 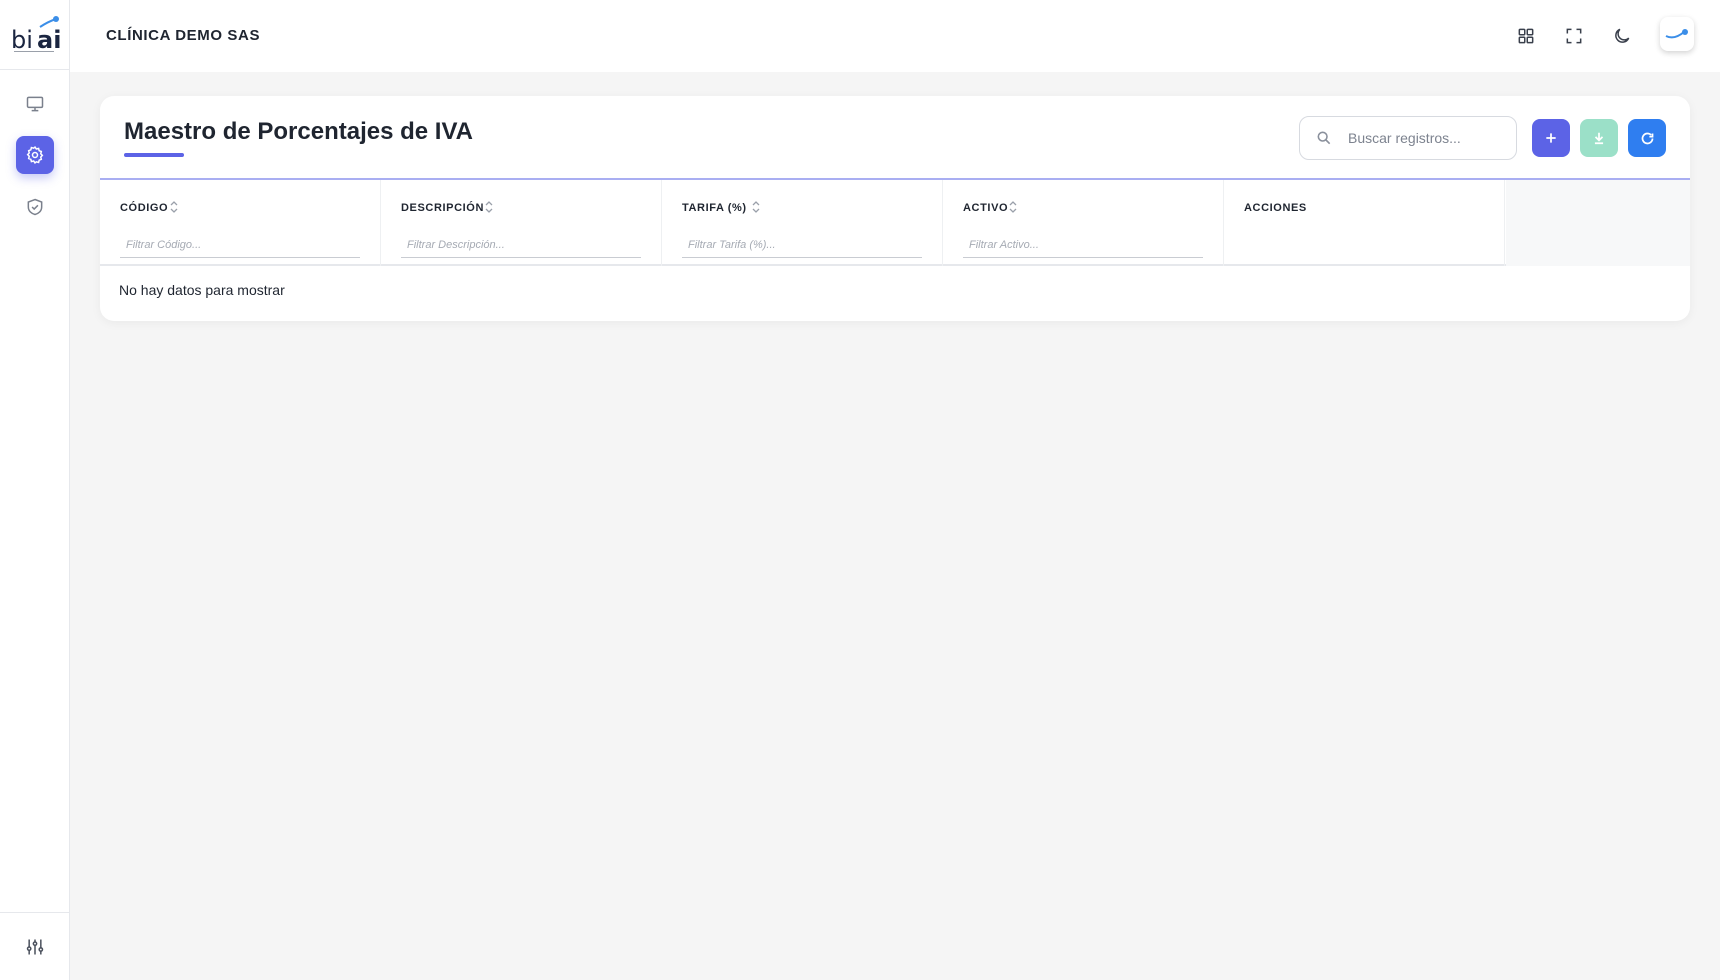 I want to click on avatar-logo-icon, so click(x=1676, y=34).